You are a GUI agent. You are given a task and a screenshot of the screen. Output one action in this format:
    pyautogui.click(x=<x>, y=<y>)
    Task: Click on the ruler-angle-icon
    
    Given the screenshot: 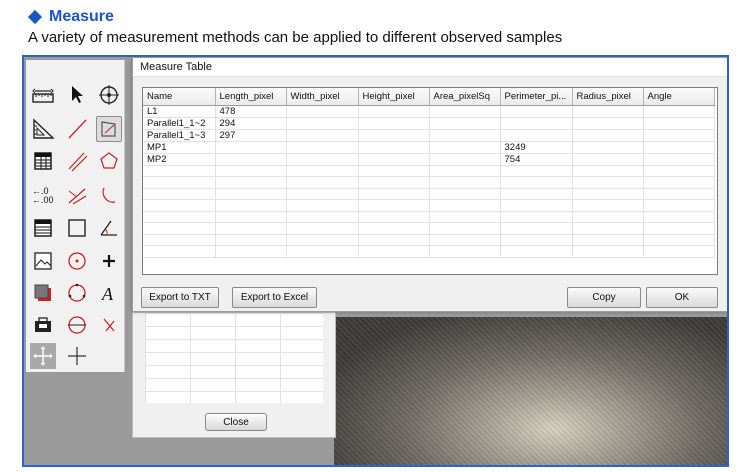 What is the action you would take?
    pyautogui.click(x=43, y=129)
    